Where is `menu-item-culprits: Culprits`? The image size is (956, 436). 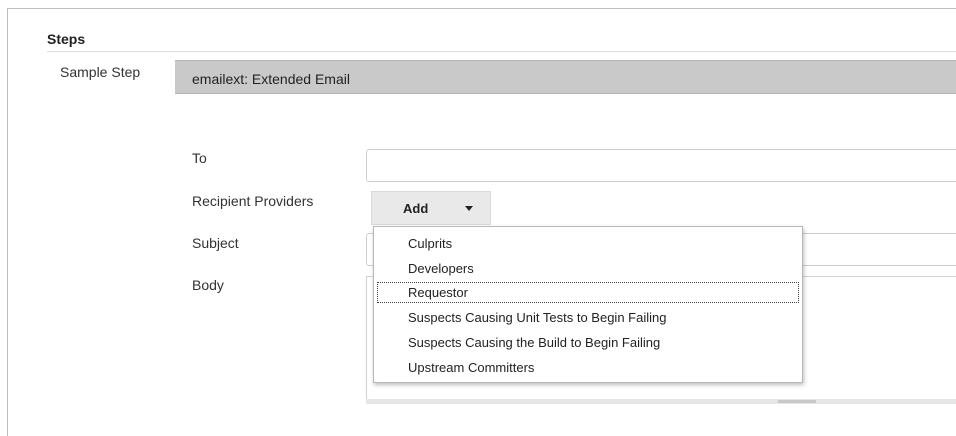
menu-item-culprits: Culprits is located at coordinates (588, 243).